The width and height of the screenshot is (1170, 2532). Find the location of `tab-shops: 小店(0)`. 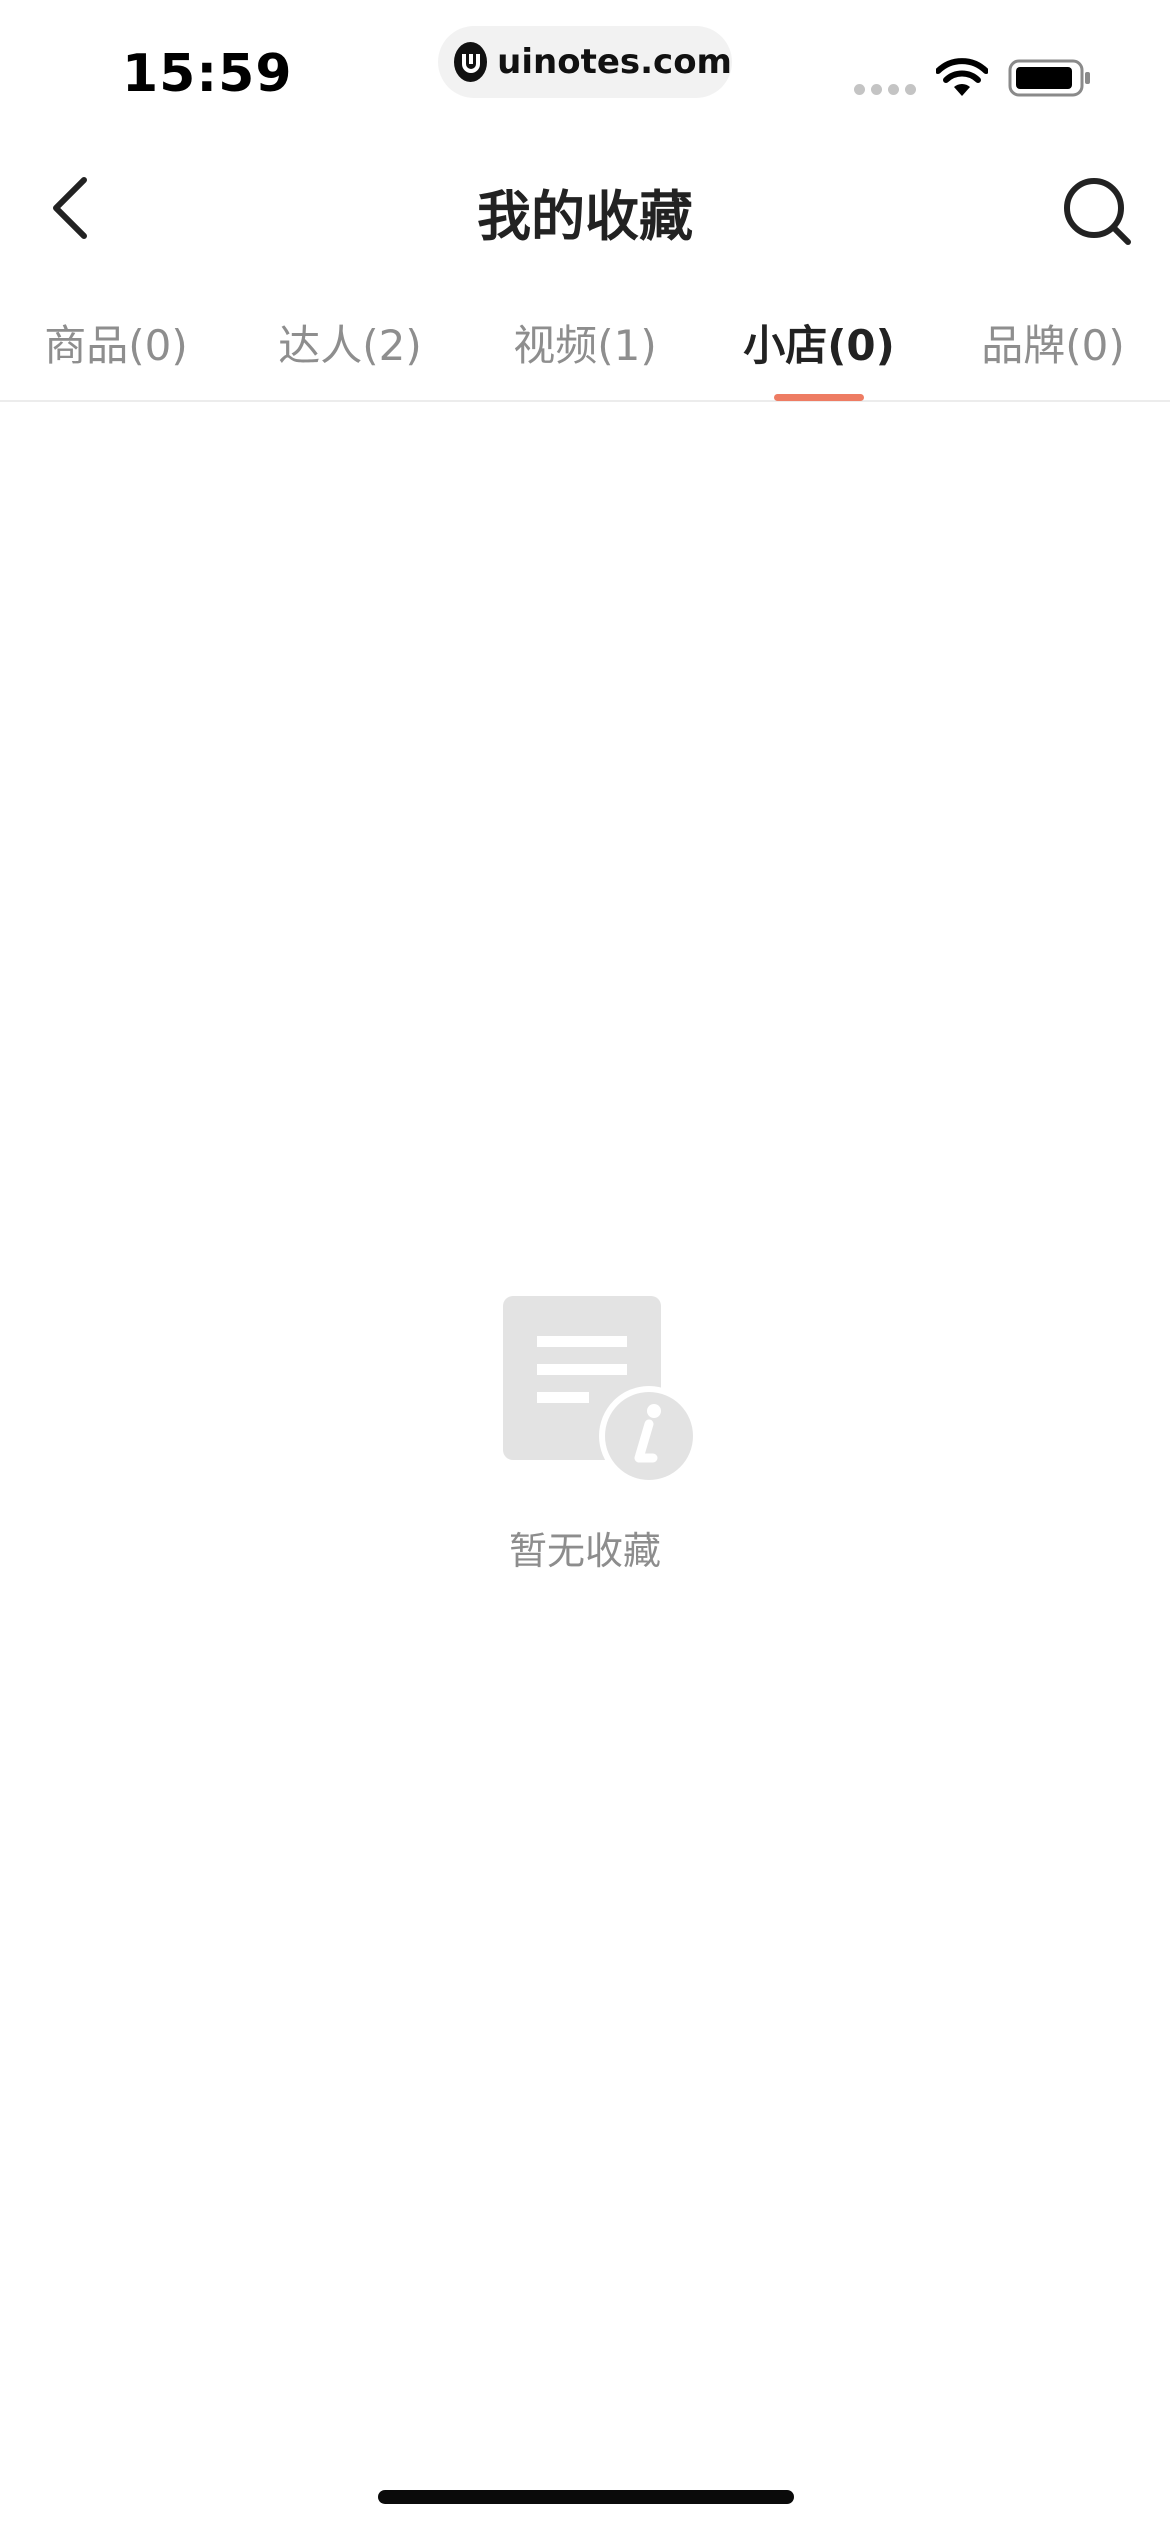

tab-shops: 小店(0) is located at coordinates (819, 342).